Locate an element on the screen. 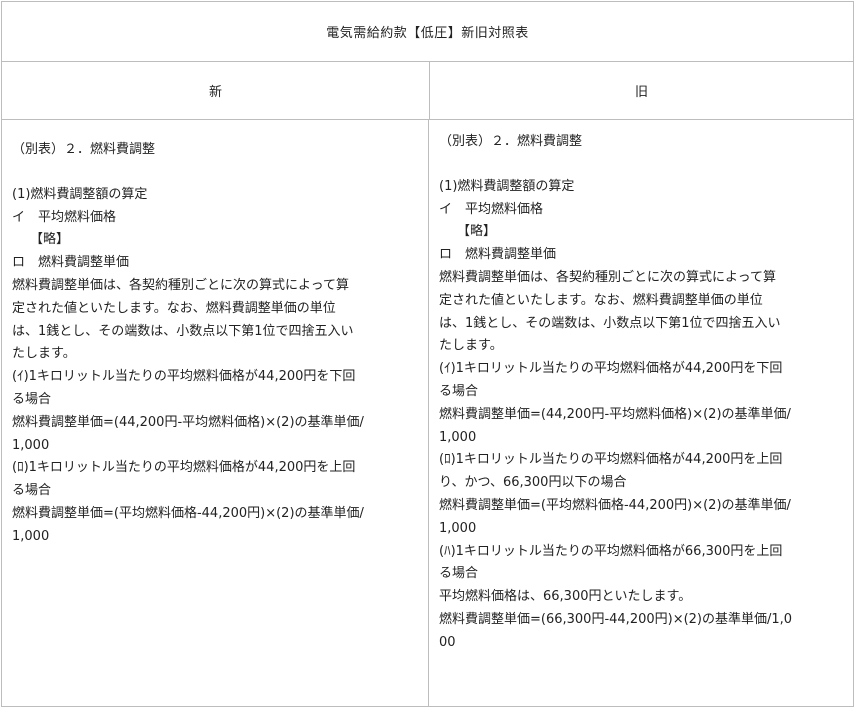 This screenshot has width=856, height=709. text-line: 平均燃料価格は、66,300円といたします。 is located at coordinates (565, 597).